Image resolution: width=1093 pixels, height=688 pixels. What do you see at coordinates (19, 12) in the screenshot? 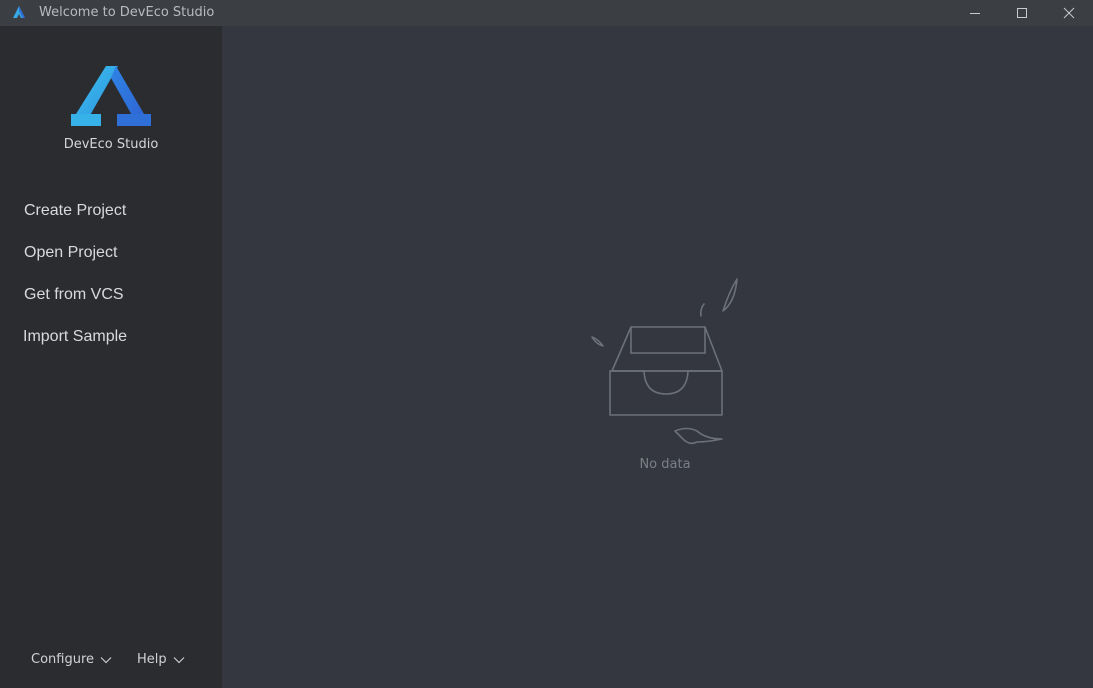
I see `deveco-app-icon` at bounding box center [19, 12].